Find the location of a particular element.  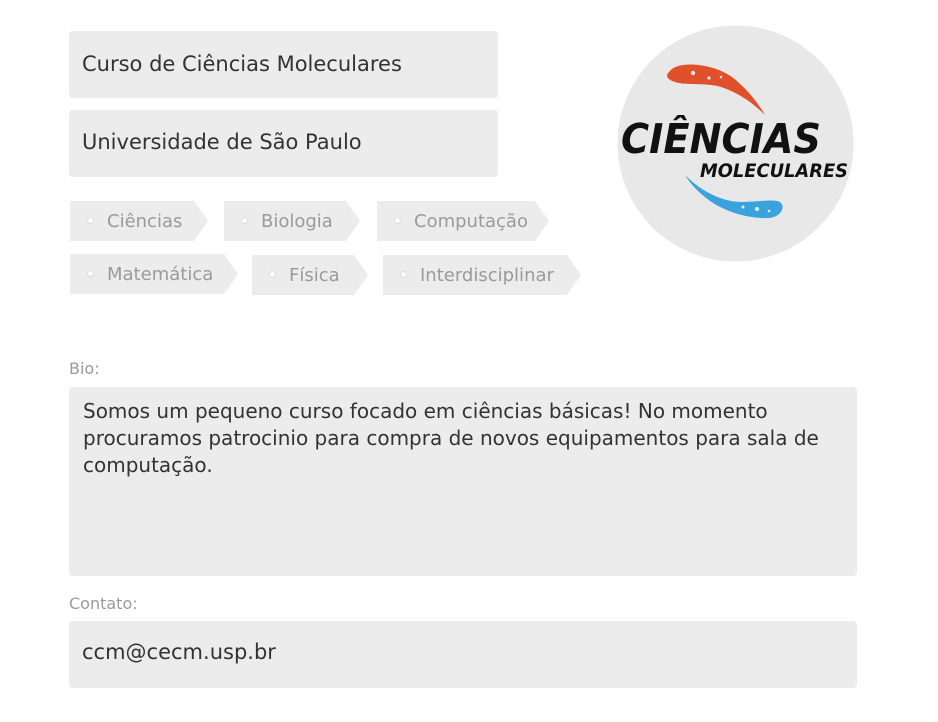

tag-label: Física is located at coordinates (314, 275).